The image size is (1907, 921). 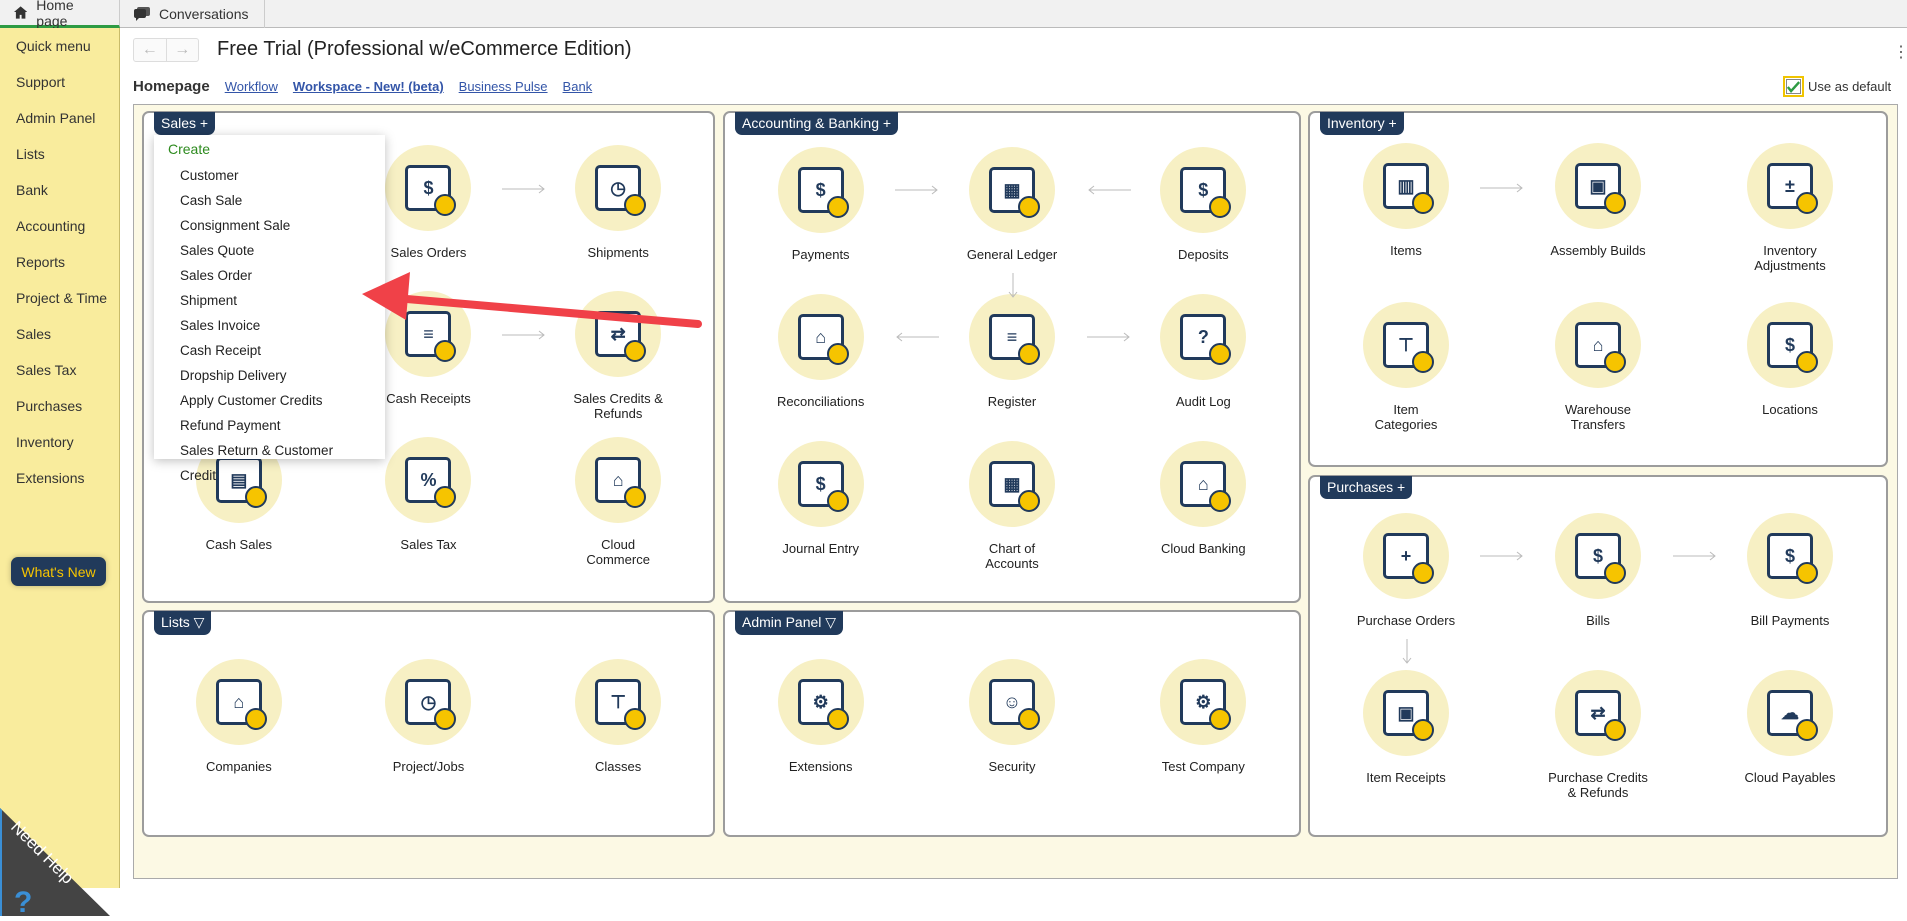 What do you see at coordinates (1203, 514) in the screenshot?
I see `tile-cloud-banking: ⌂ Cloud Banking` at bounding box center [1203, 514].